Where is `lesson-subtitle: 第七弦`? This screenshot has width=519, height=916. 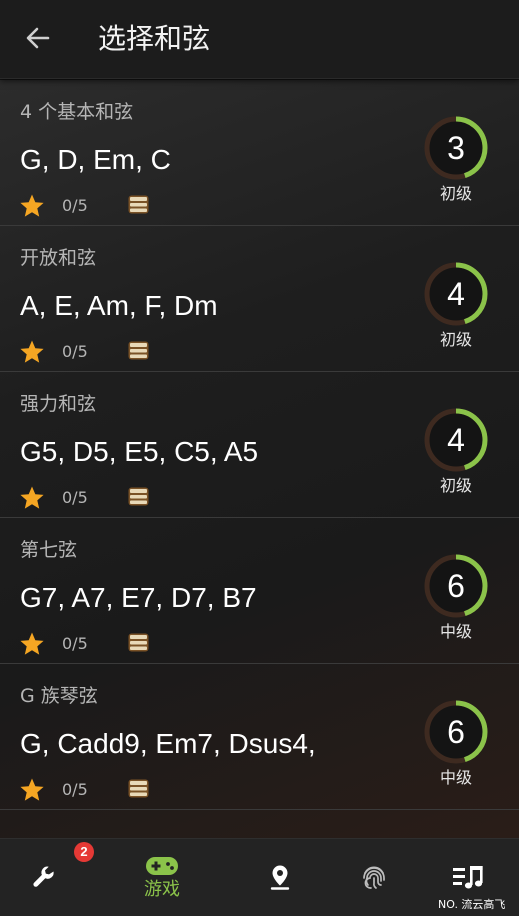 lesson-subtitle: 第七弦 is located at coordinates (49, 550).